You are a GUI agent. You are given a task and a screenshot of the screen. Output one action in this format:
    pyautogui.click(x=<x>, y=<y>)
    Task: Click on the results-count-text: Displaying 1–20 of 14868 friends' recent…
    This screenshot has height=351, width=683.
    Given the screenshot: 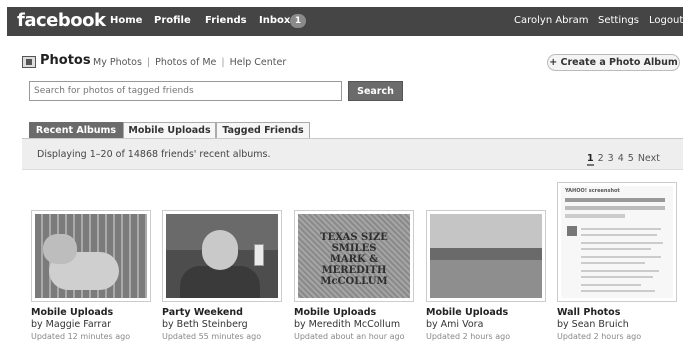 What is the action you would take?
    pyautogui.click(x=154, y=154)
    